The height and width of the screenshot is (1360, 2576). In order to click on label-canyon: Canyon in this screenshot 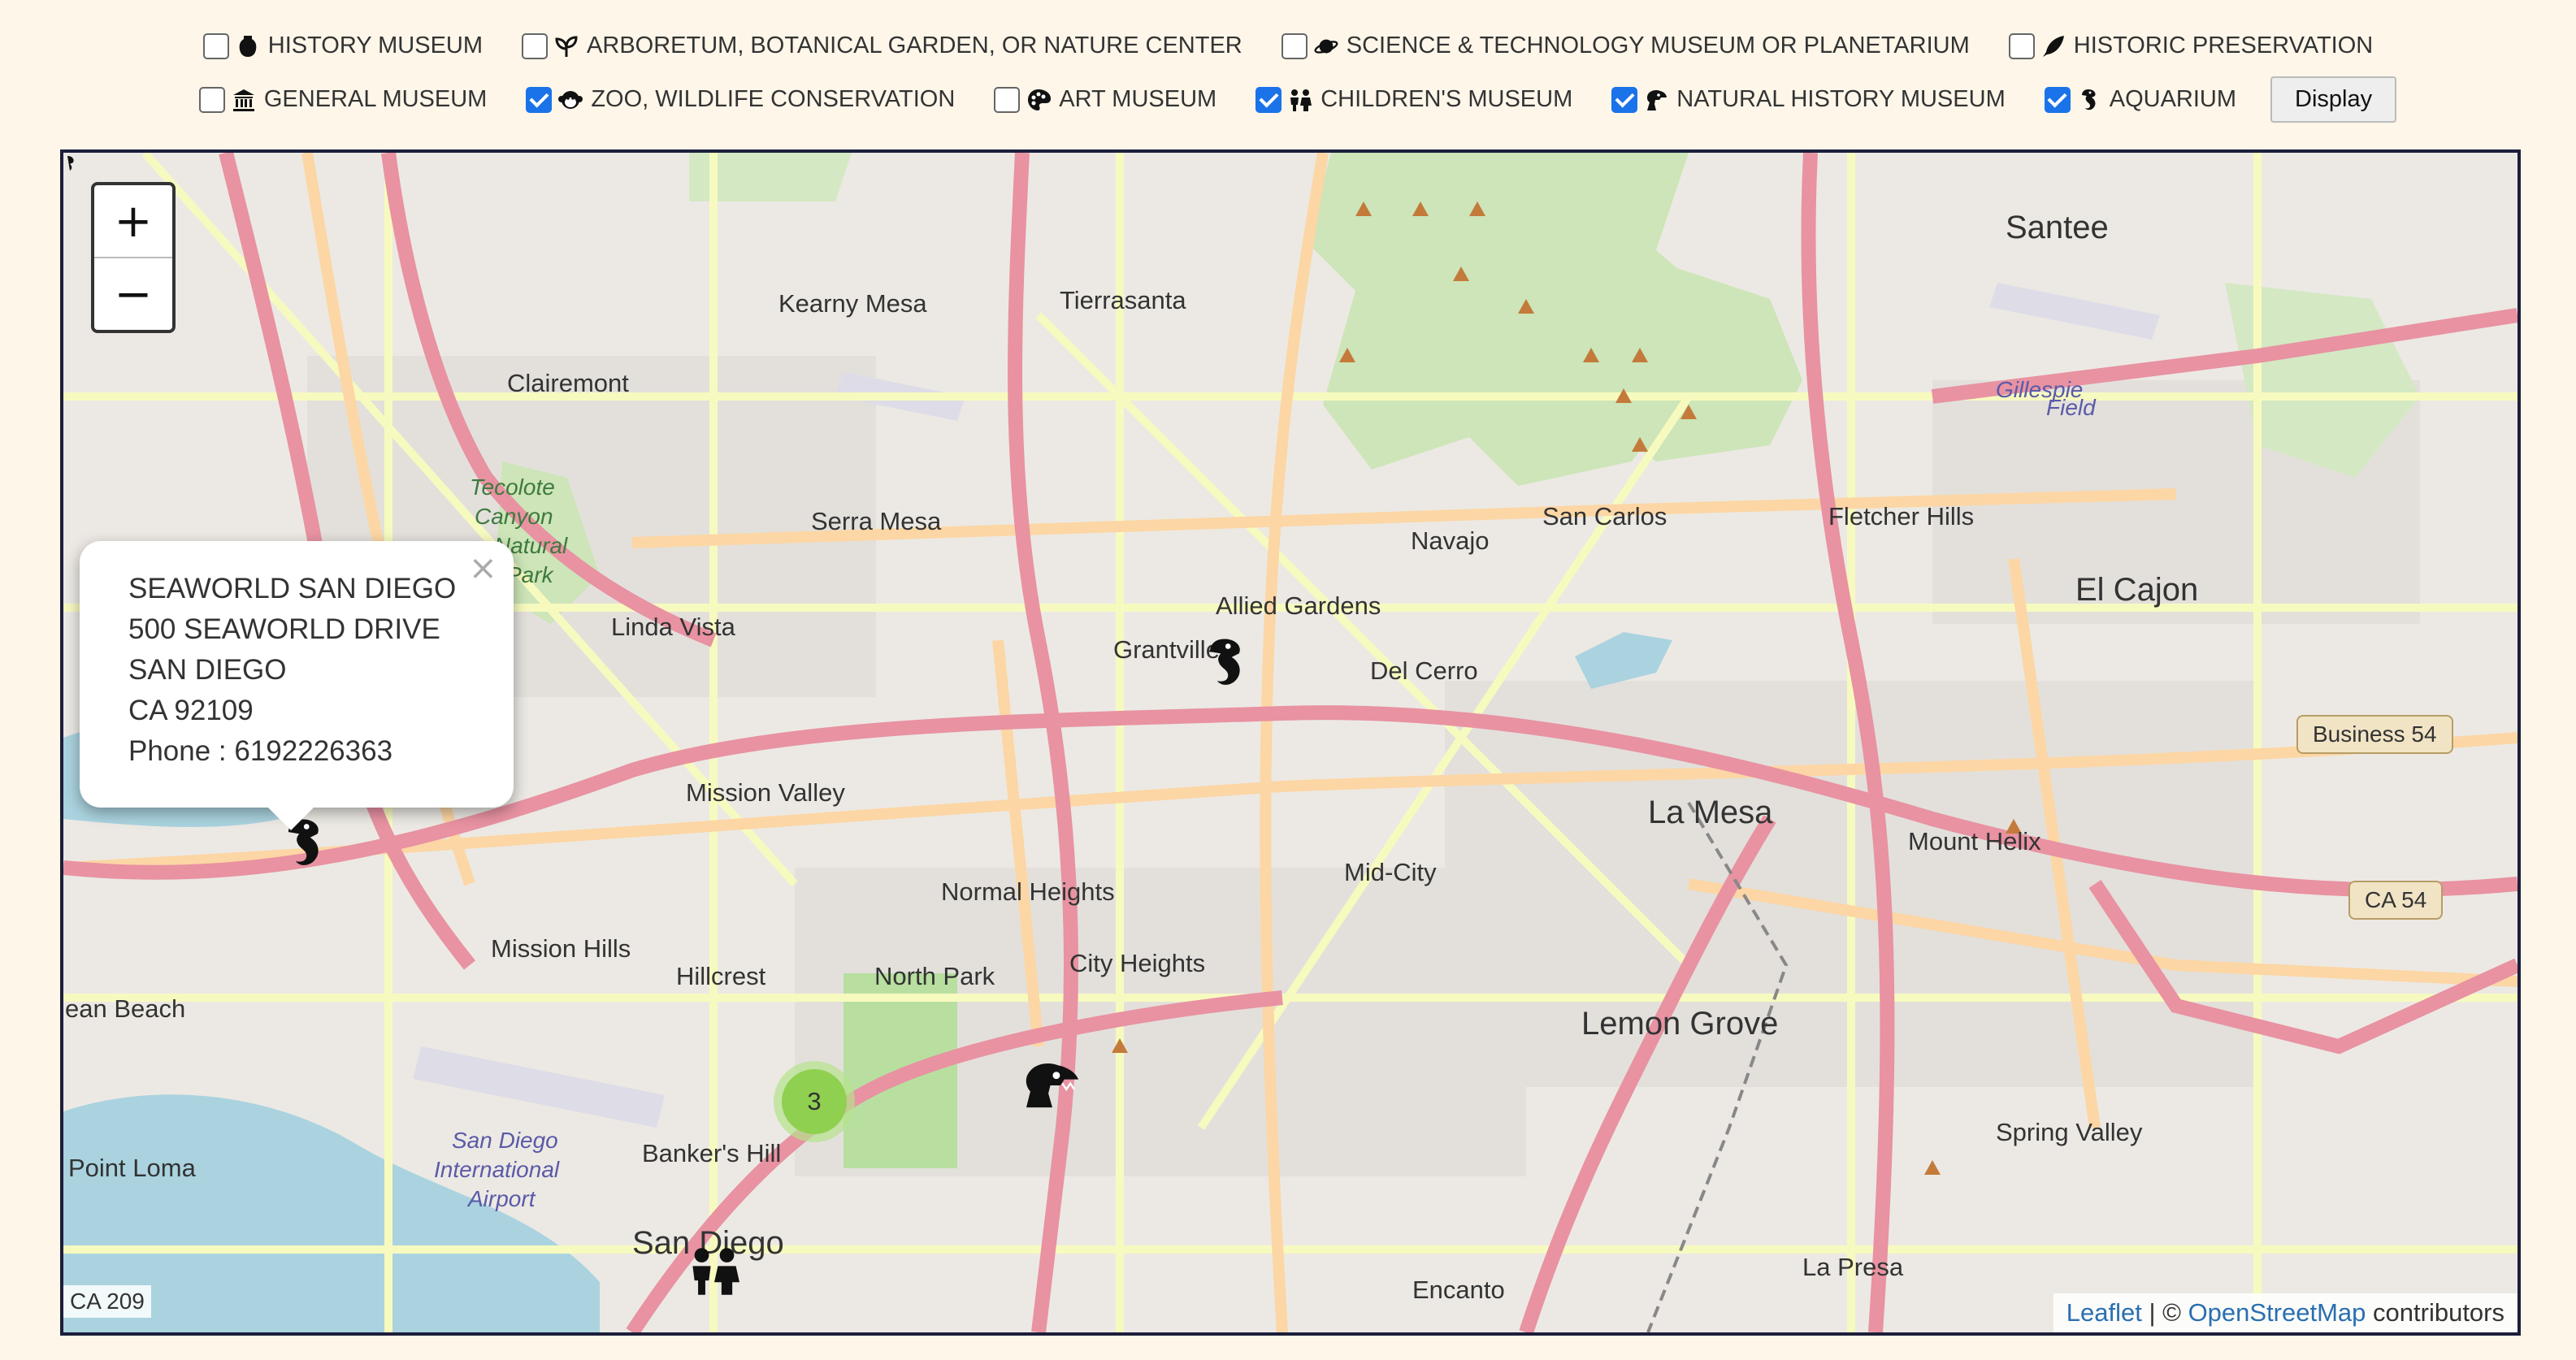, I will do `click(514, 516)`.